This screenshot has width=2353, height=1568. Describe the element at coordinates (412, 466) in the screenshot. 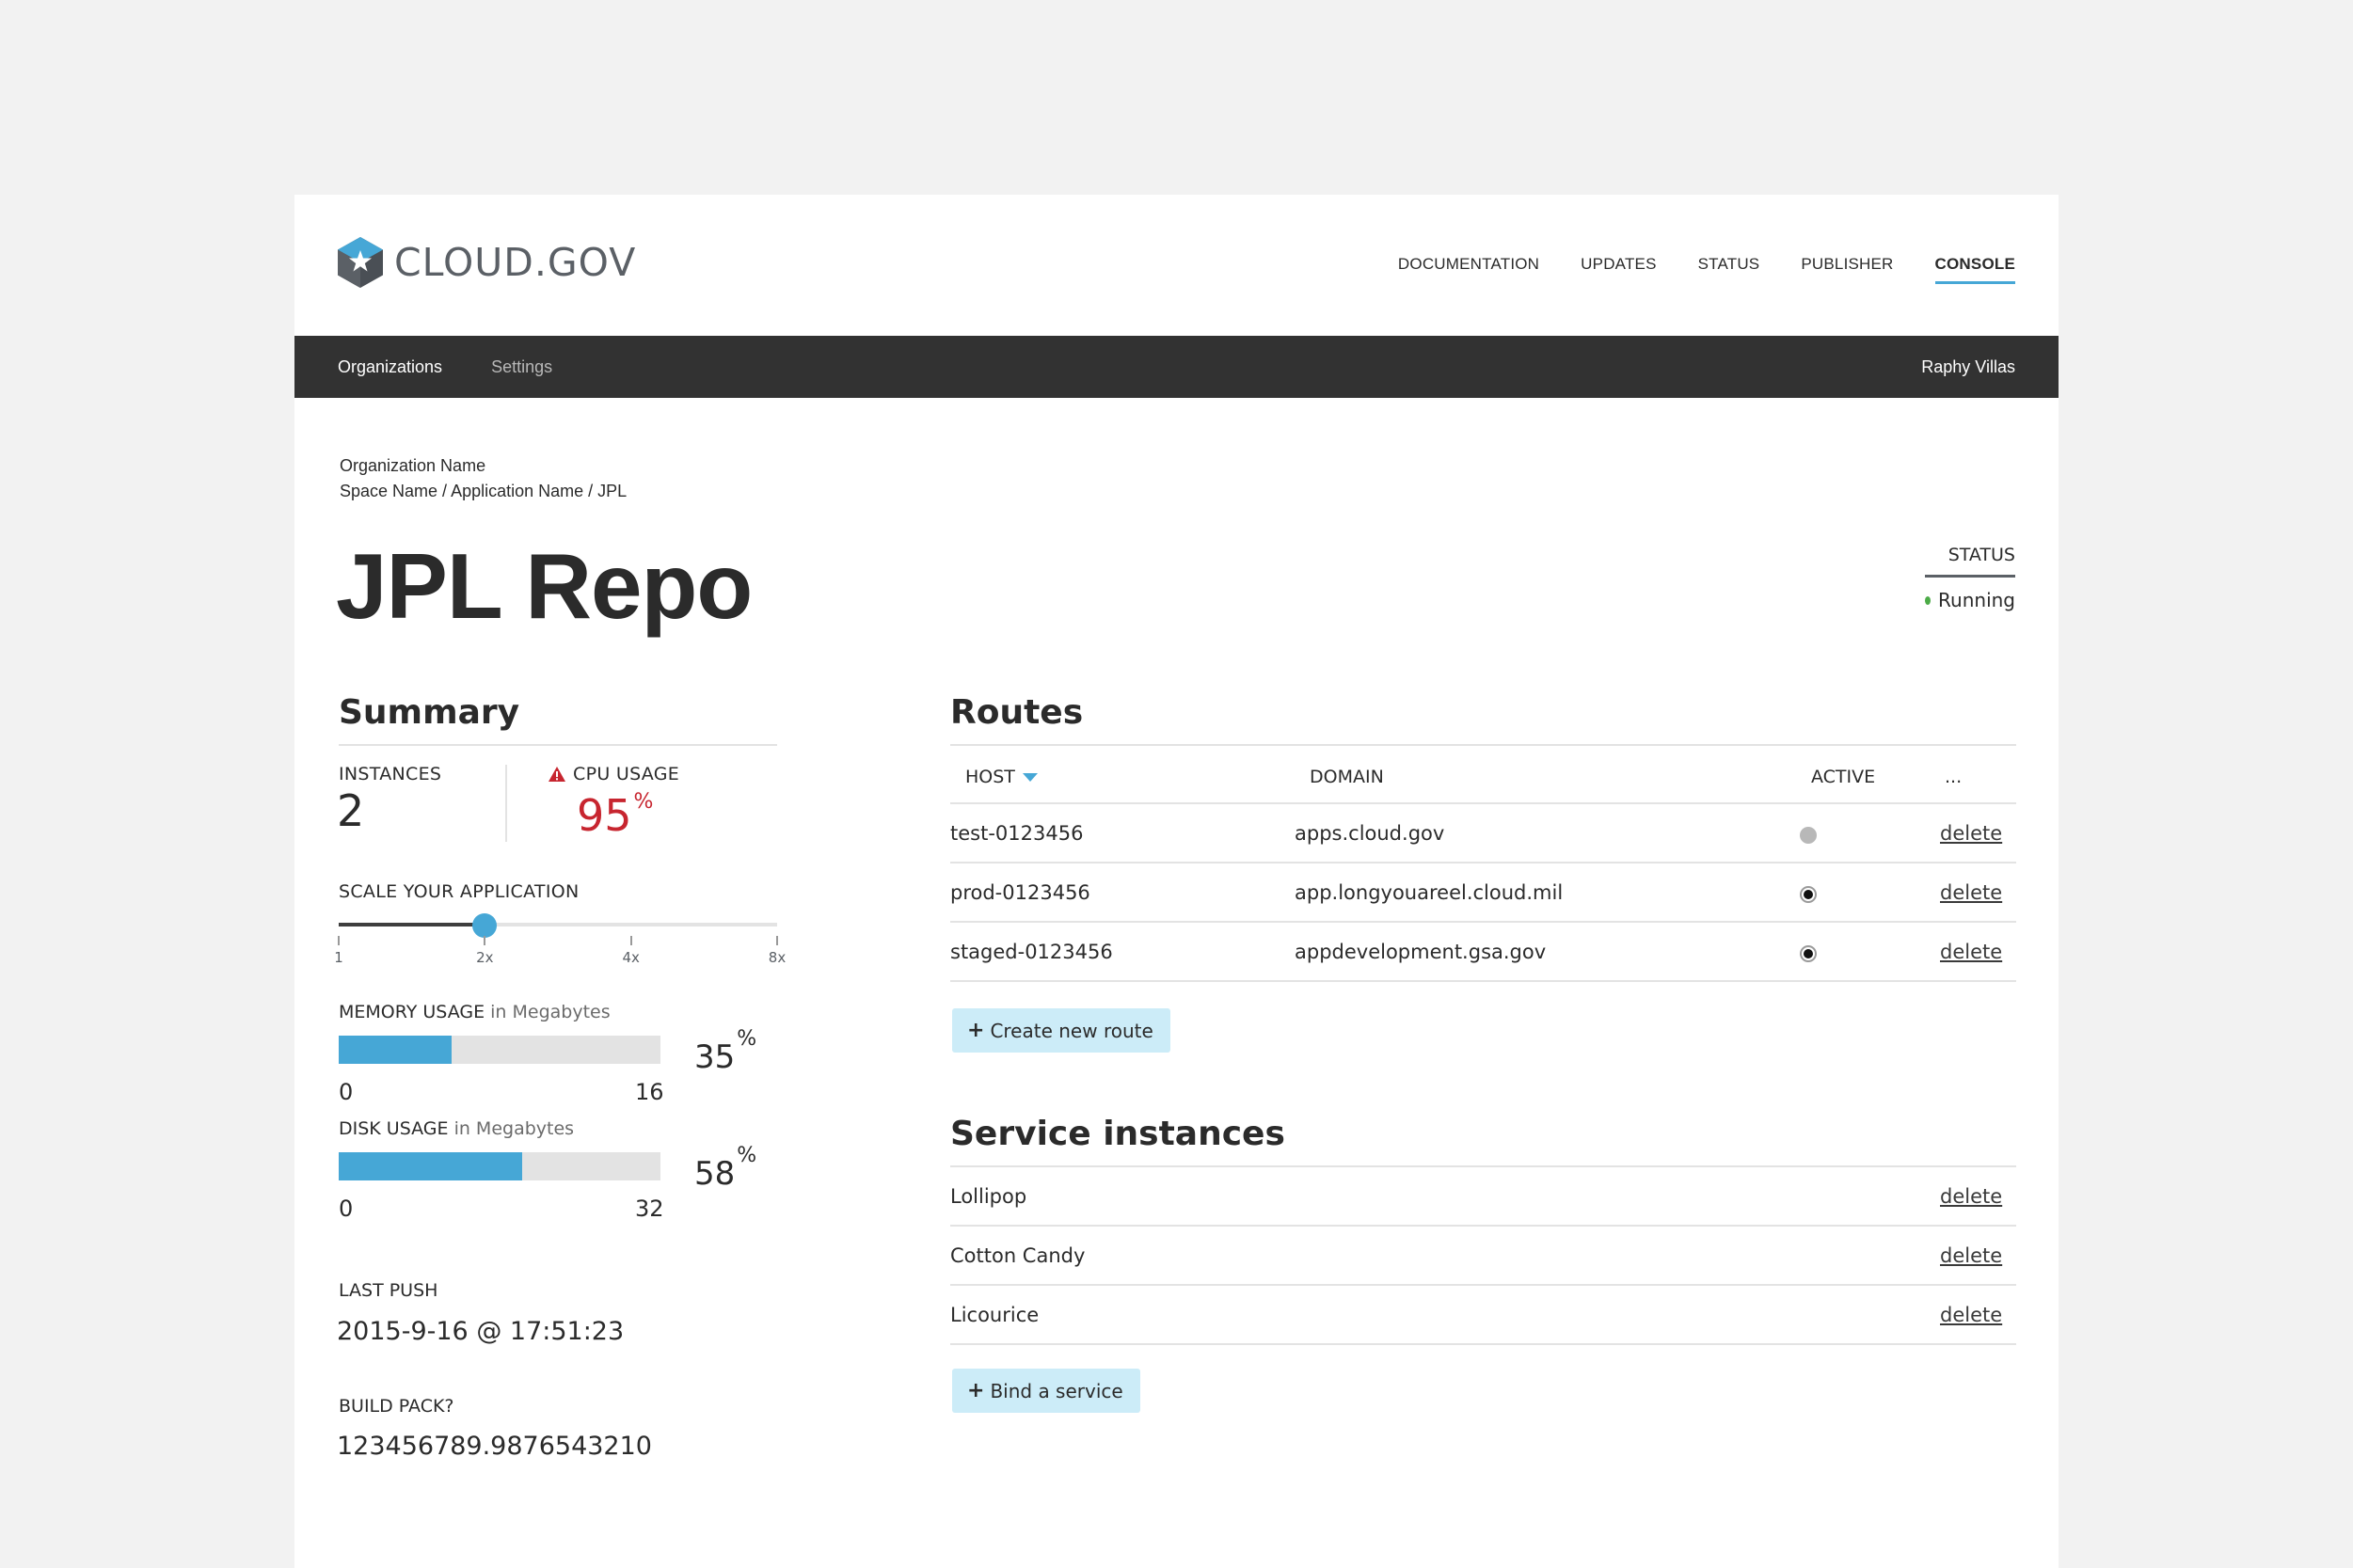

I see `breadcrumb-organization: Organization Name` at that location.